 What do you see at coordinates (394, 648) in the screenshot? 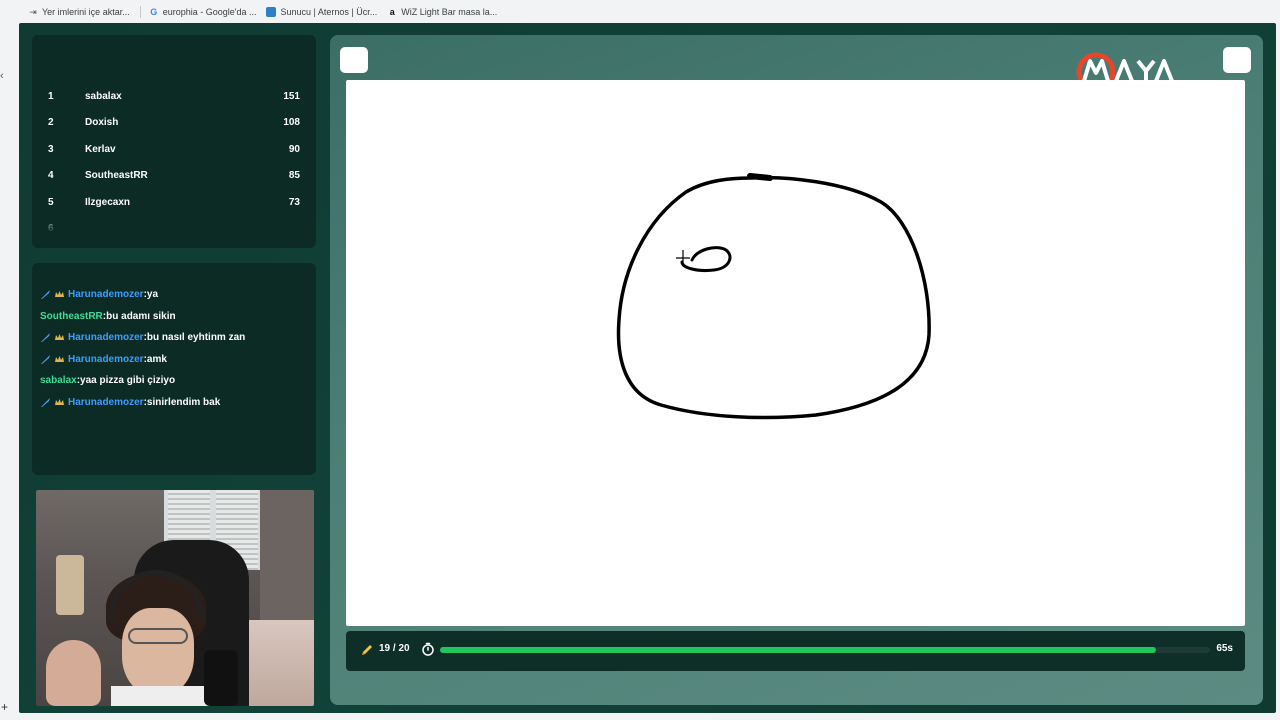
I see `round-counter: 19 / 20` at bounding box center [394, 648].